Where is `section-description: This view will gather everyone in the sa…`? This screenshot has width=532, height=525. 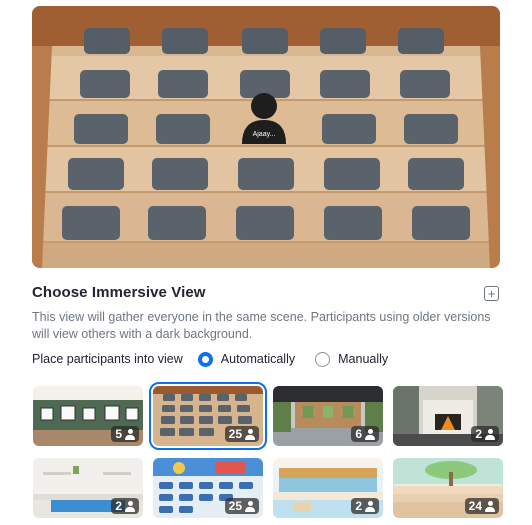
section-description: This view will gather everyone in the sa… is located at coordinates (261, 325).